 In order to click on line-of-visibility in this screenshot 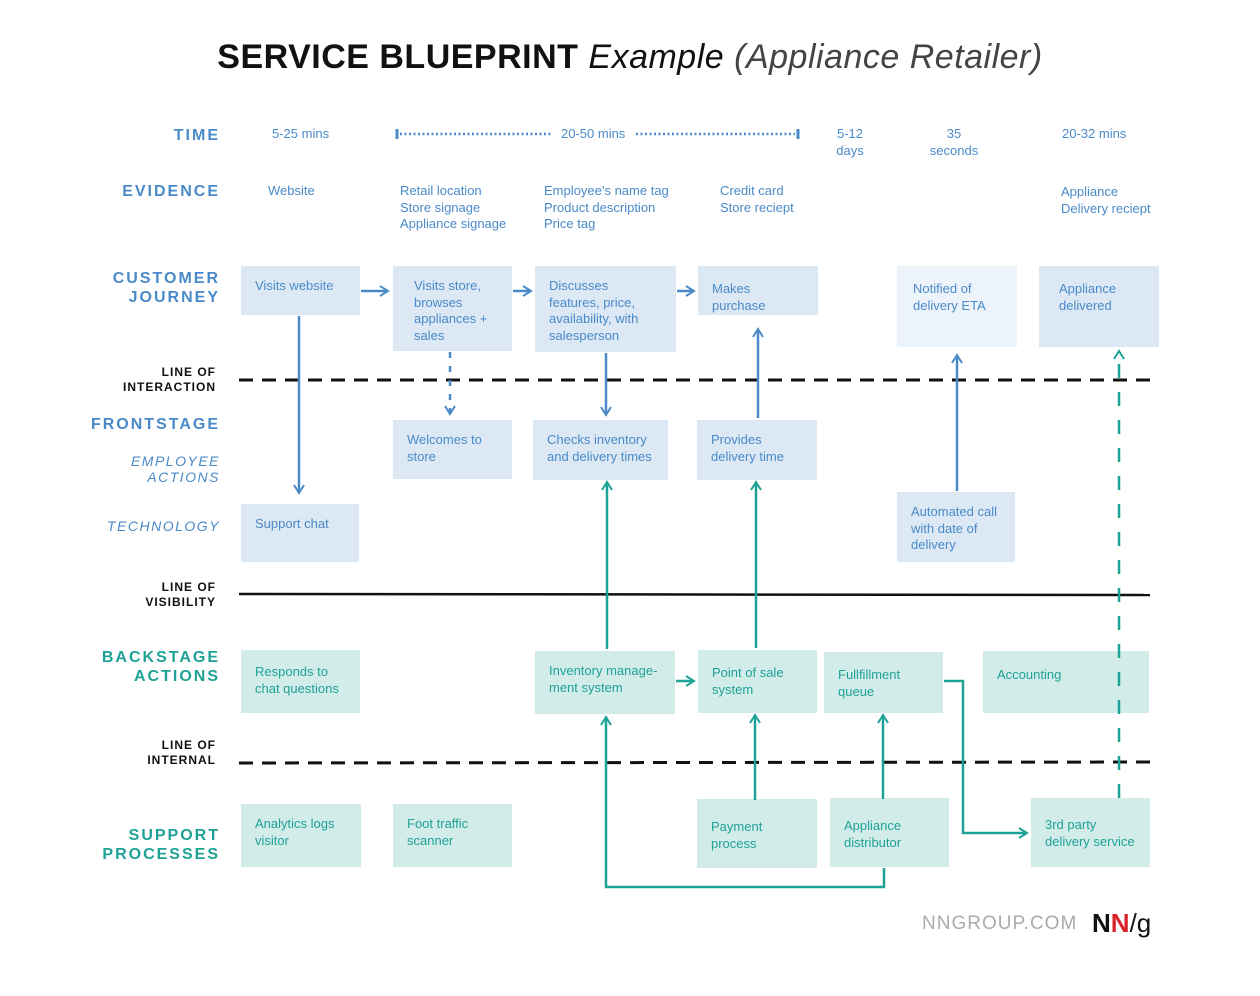, I will do `click(694, 594)`.